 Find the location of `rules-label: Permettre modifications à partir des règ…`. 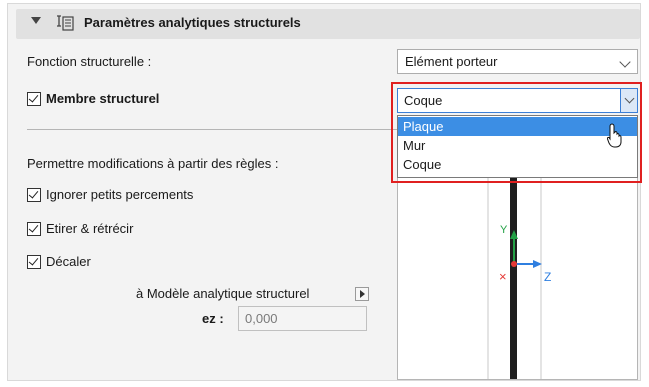

rules-label: Permettre modifications à partir des règ… is located at coordinates (153, 163).